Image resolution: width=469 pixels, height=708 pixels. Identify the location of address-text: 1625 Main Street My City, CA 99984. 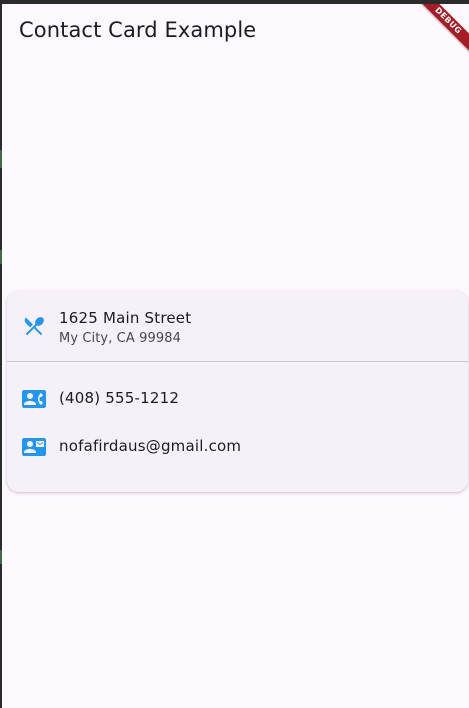
(125, 327).